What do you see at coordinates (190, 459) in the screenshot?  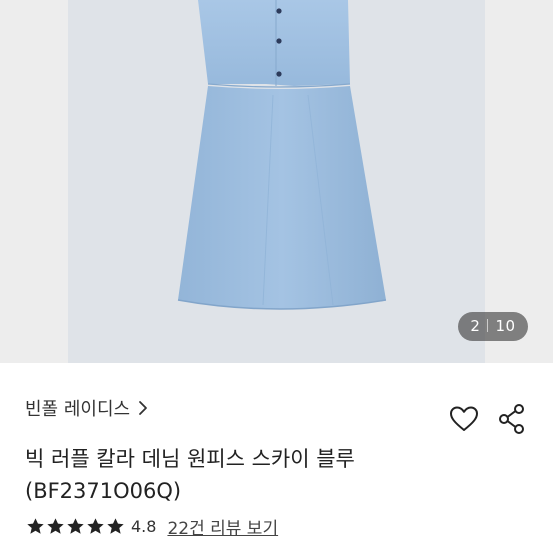 I see `product-title-line1: 빅 러플 칼라 데님 원피스 스카이 블루` at bounding box center [190, 459].